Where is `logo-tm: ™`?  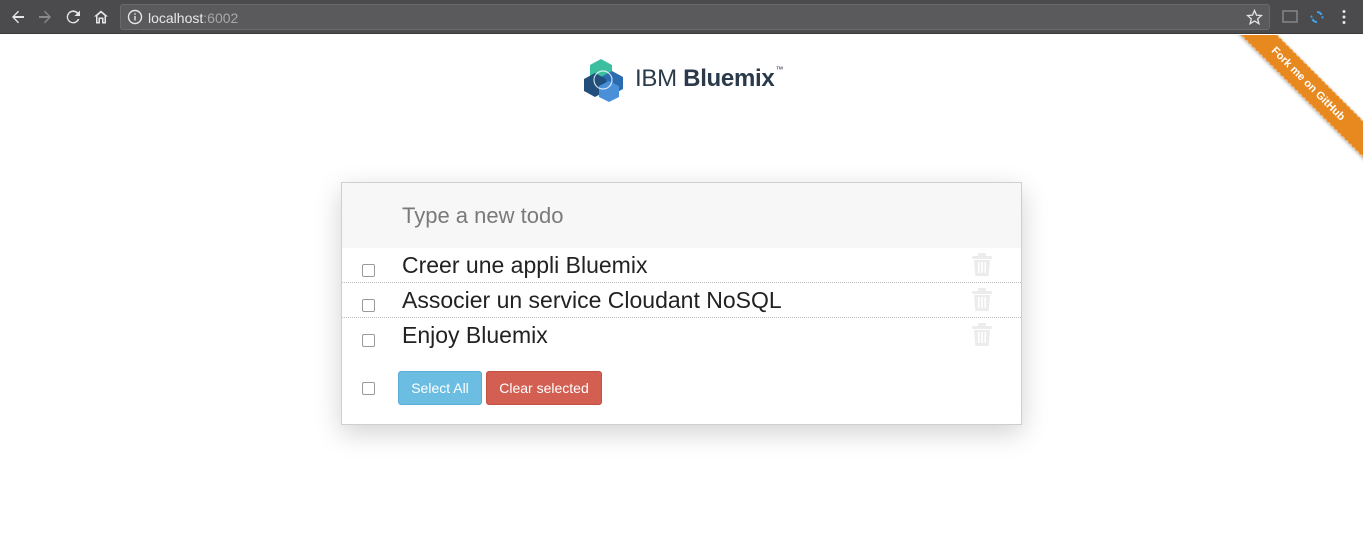 logo-tm: ™ is located at coordinates (779, 69).